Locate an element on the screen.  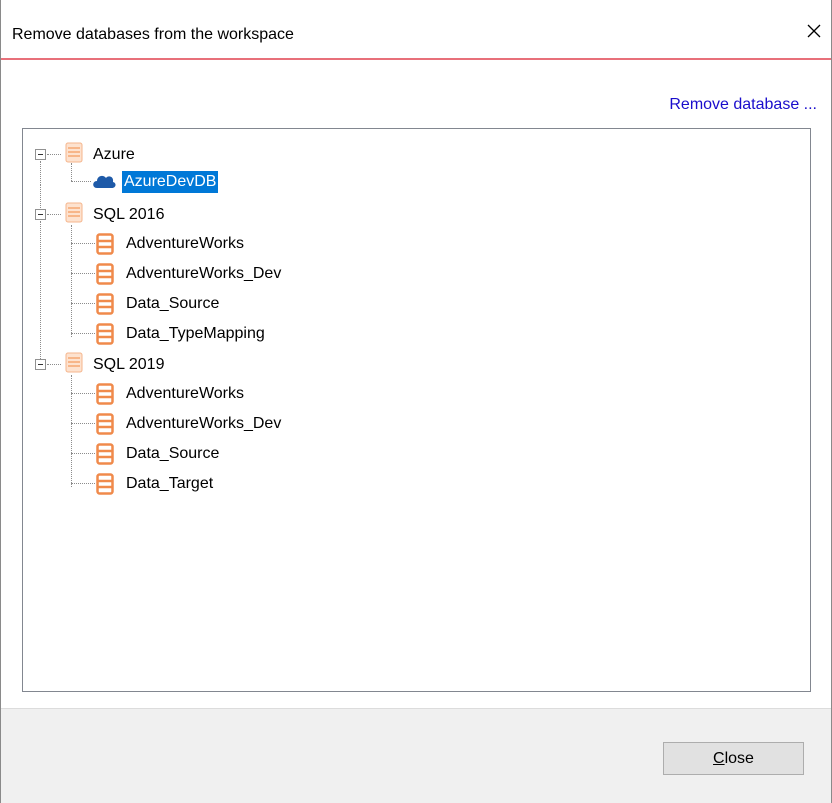
tree-group-label: SQL 2016 is located at coordinates (128, 215).